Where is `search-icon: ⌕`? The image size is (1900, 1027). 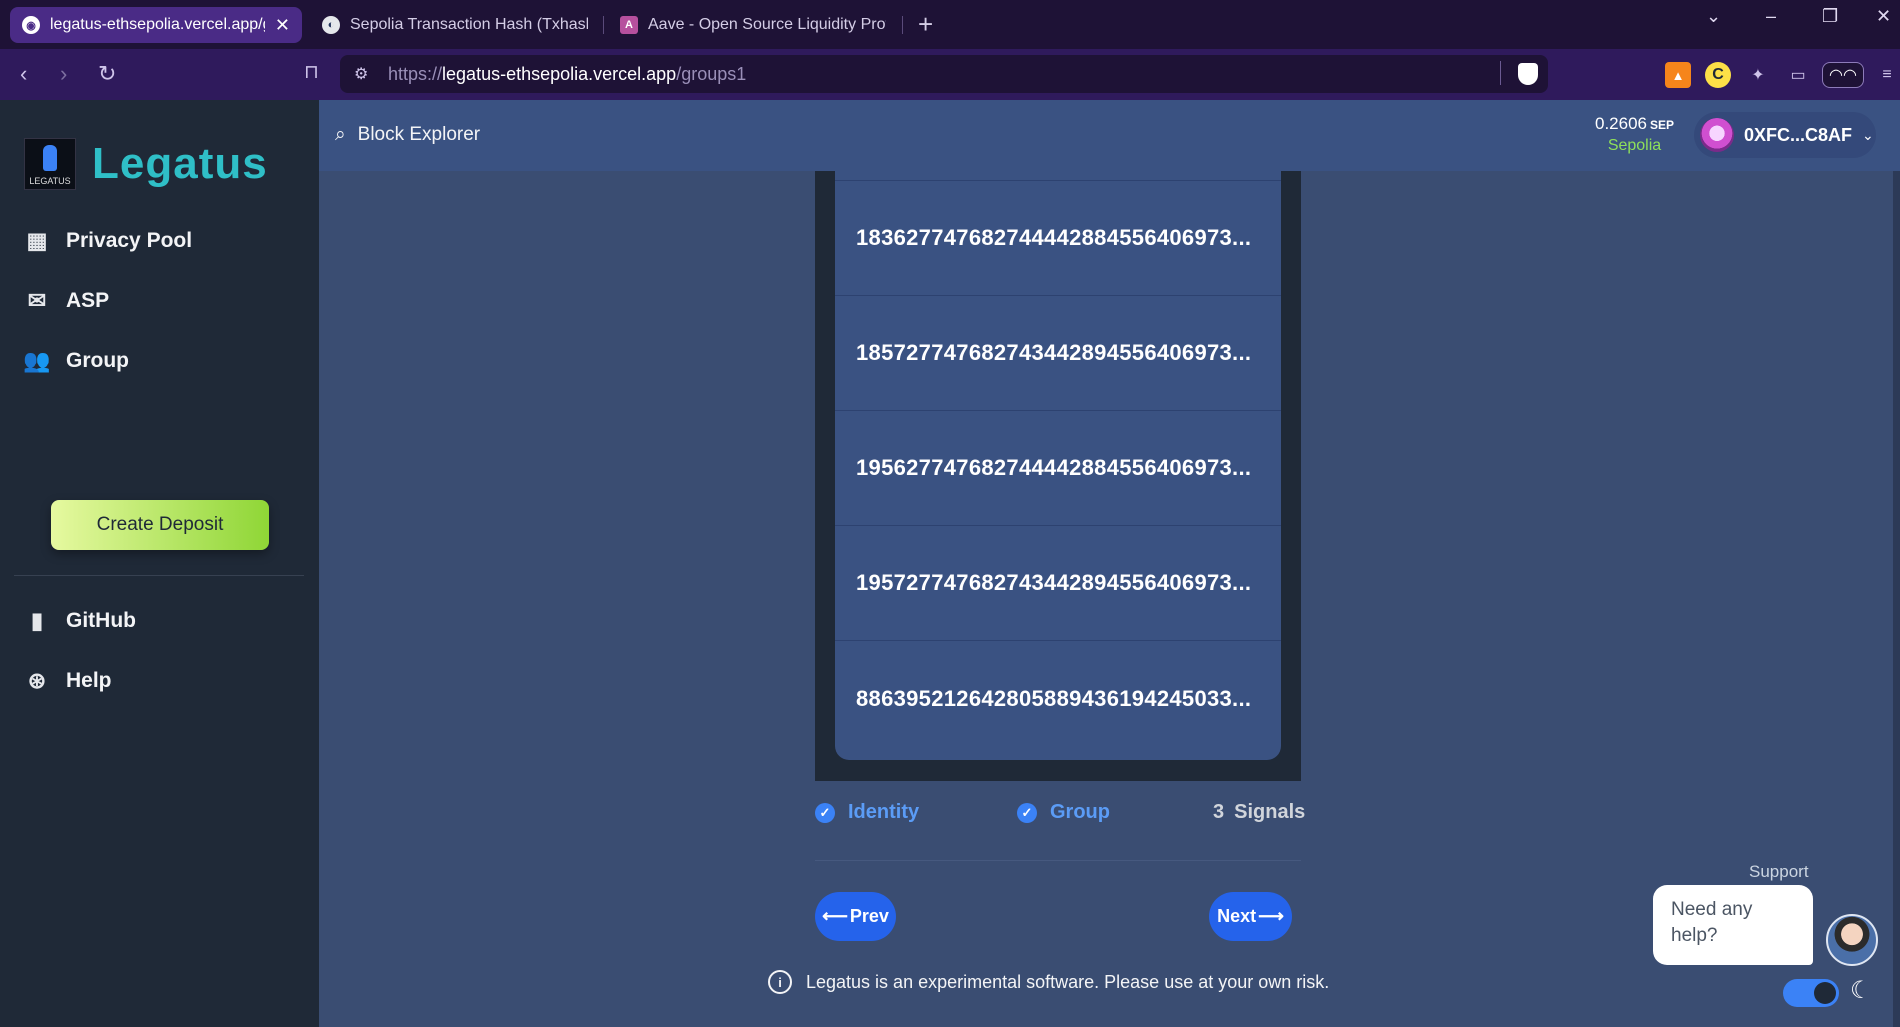
search-icon: ⌕ is located at coordinates (340, 134).